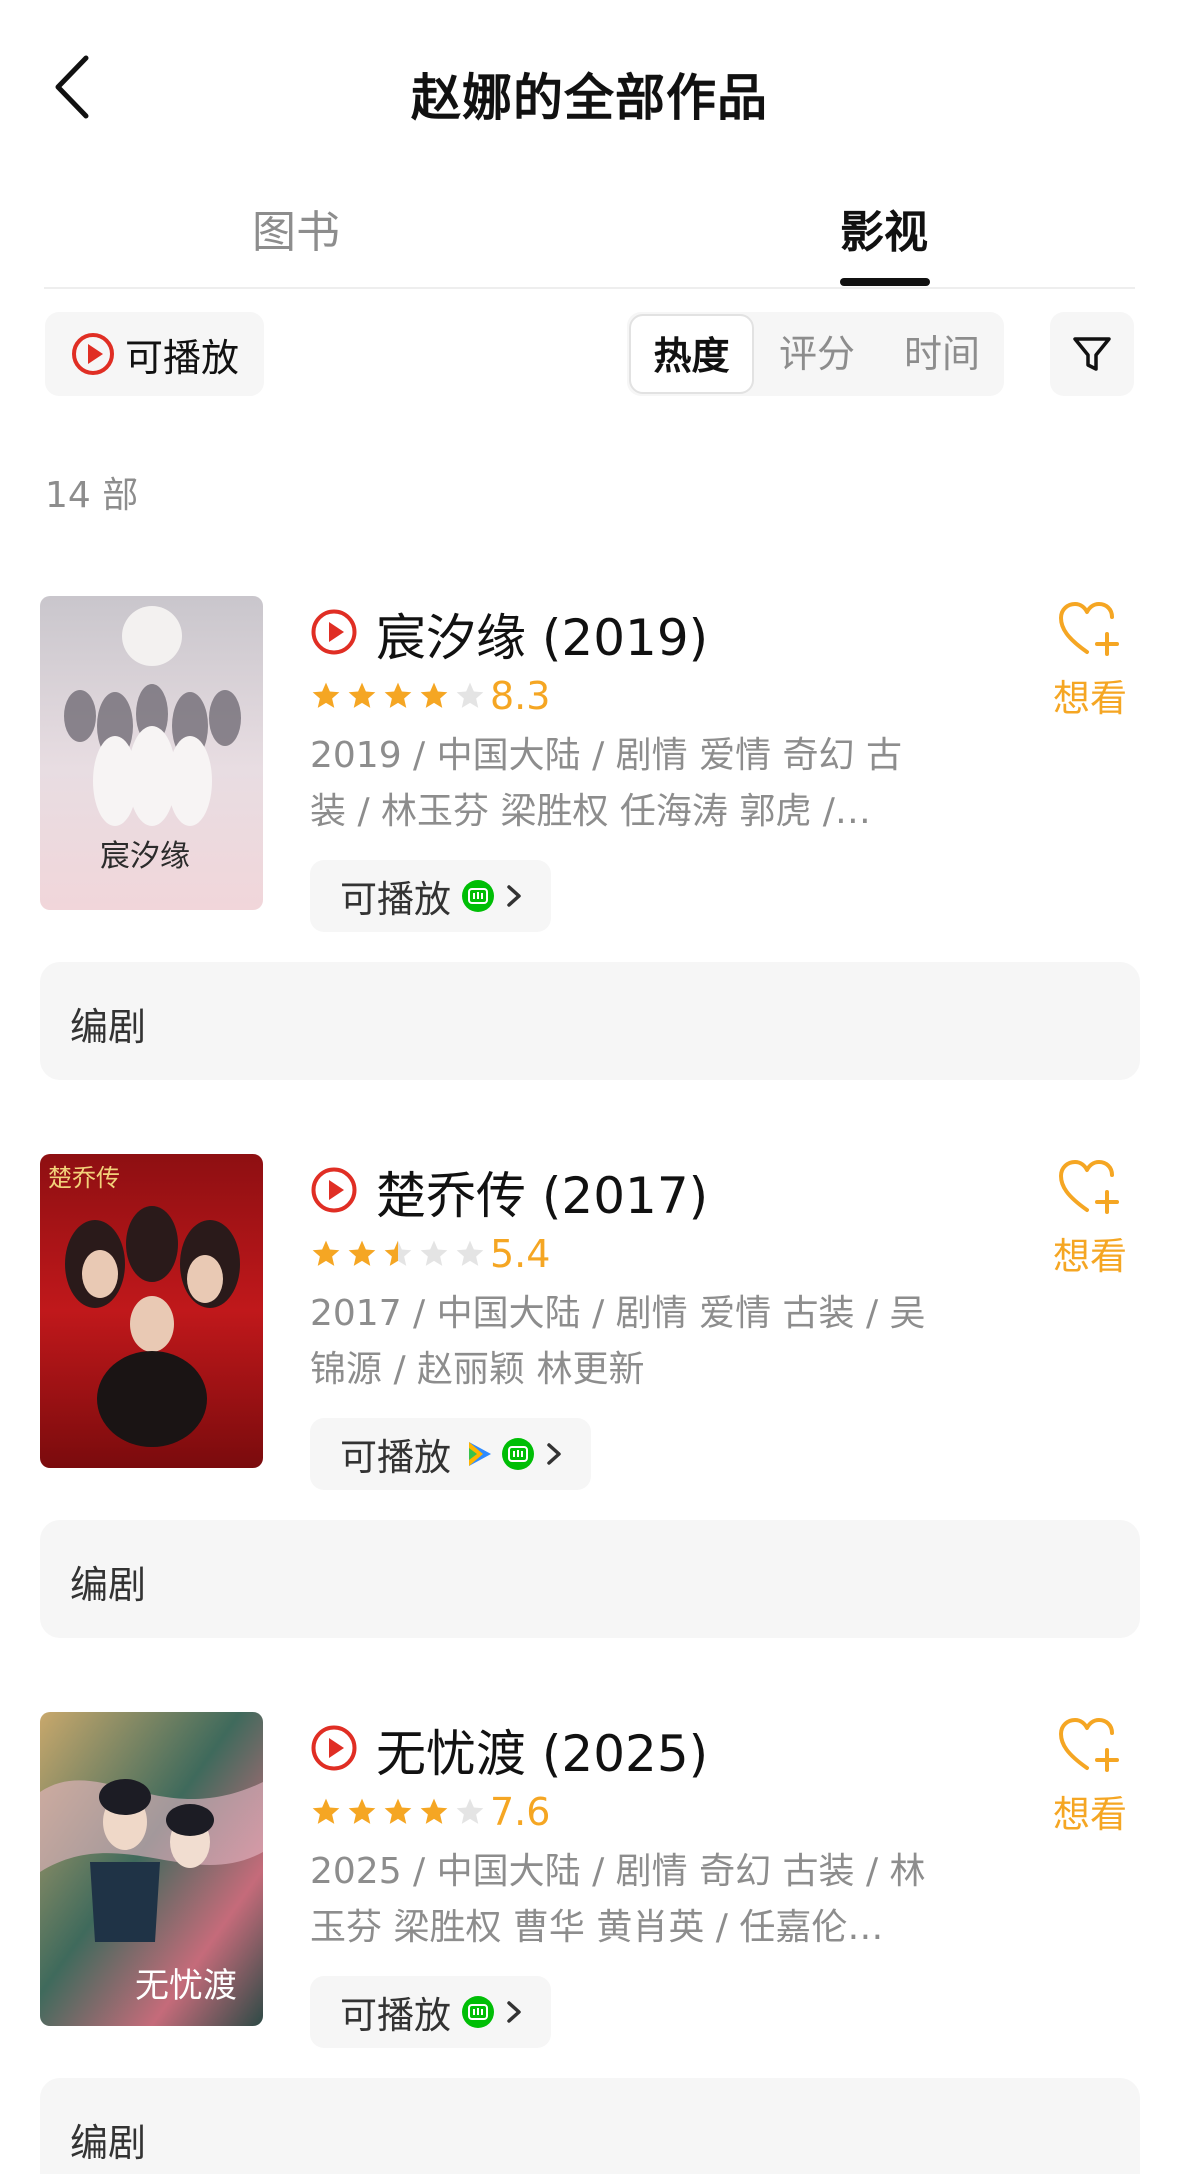 This screenshot has height=2174, width=1179. I want to click on playable-filter-button: 可播放, so click(154, 354).